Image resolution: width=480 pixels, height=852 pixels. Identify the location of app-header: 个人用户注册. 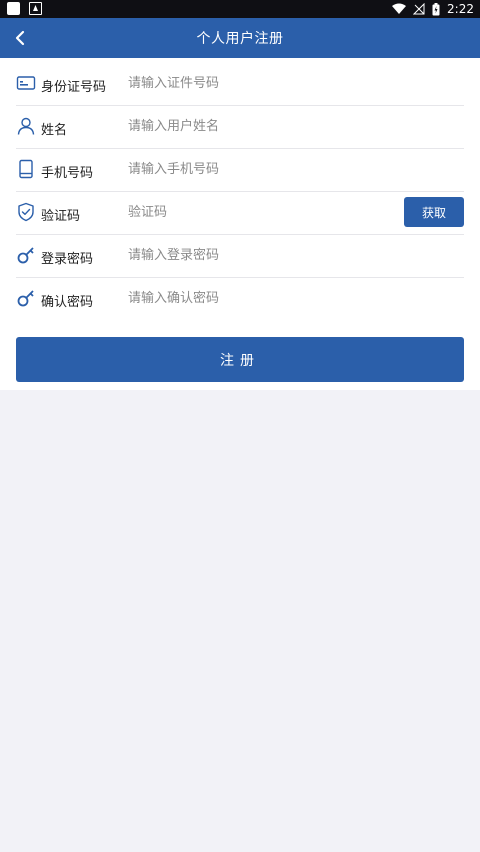
(240, 38).